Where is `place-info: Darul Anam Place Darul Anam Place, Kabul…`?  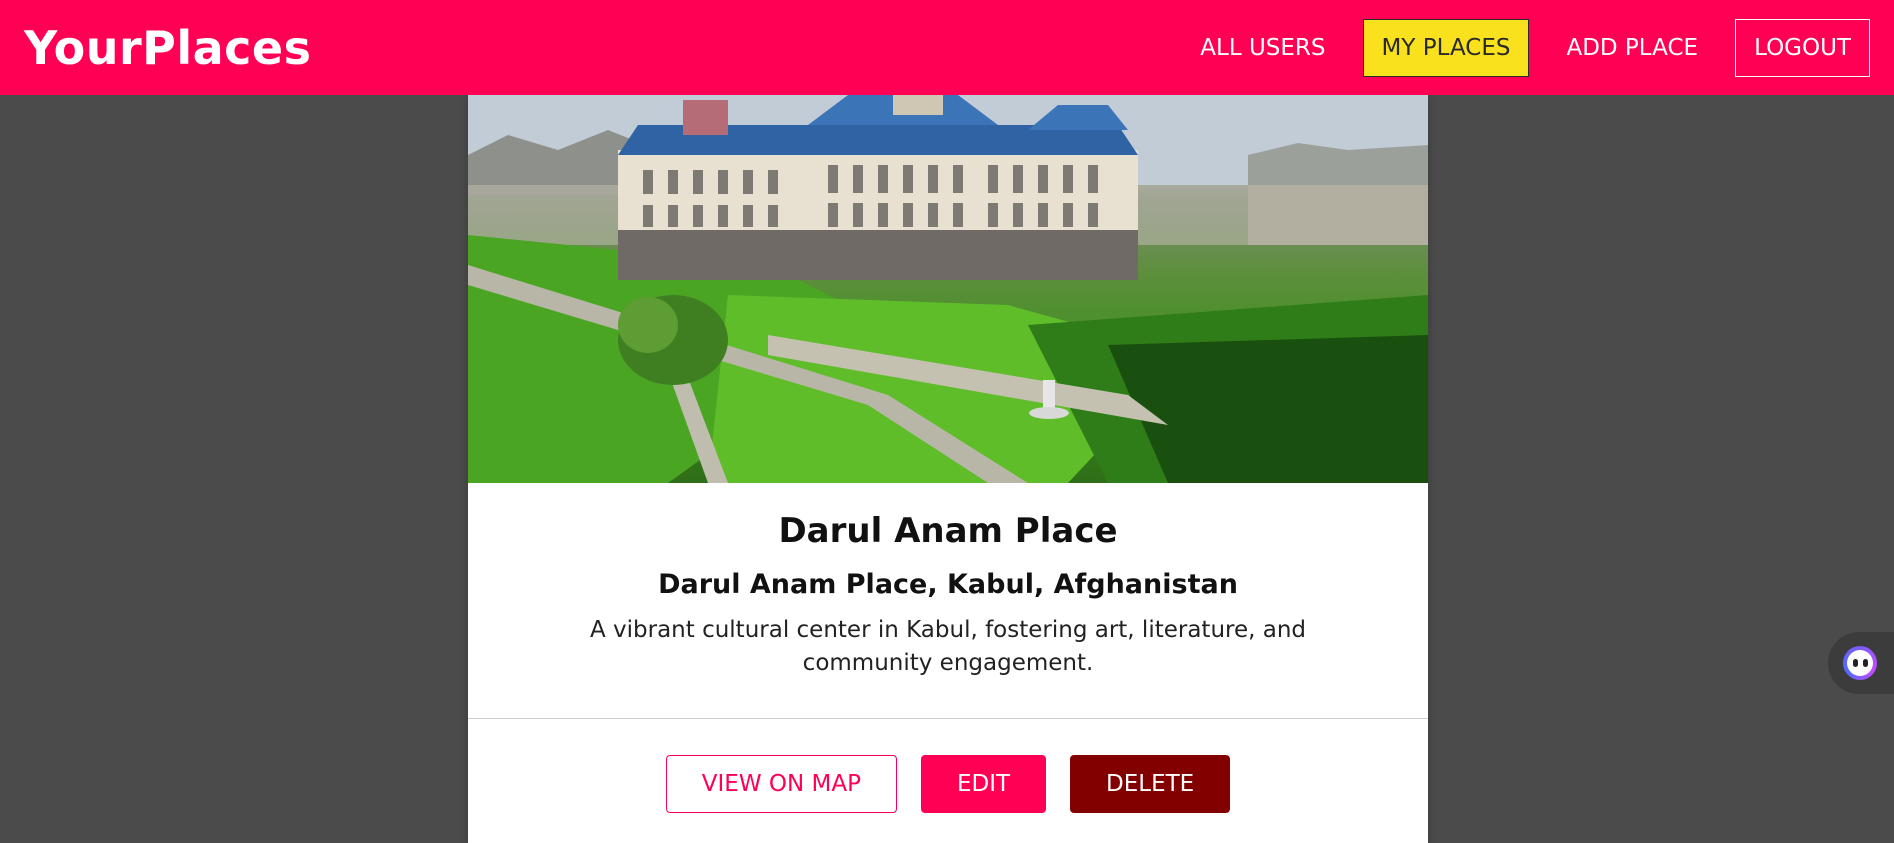
place-info: Darul Anam Place Darul Anam Place, Kabul… is located at coordinates (948, 601).